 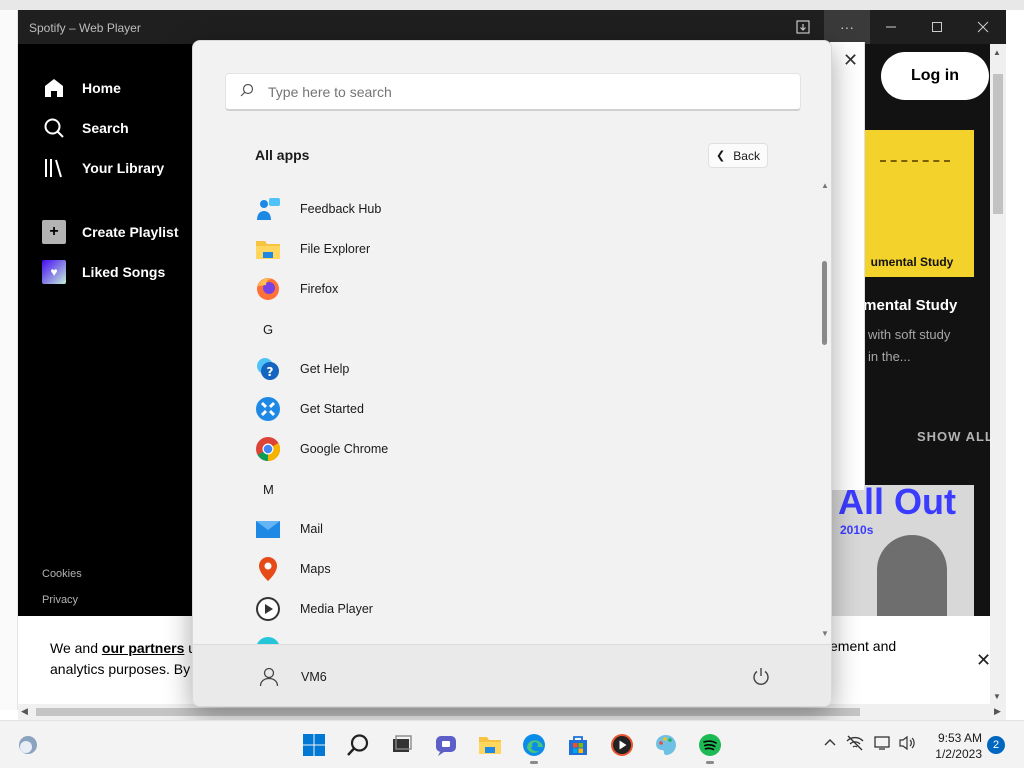 I want to click on close-panel-icon: ✕, so click(x=850, y=60).